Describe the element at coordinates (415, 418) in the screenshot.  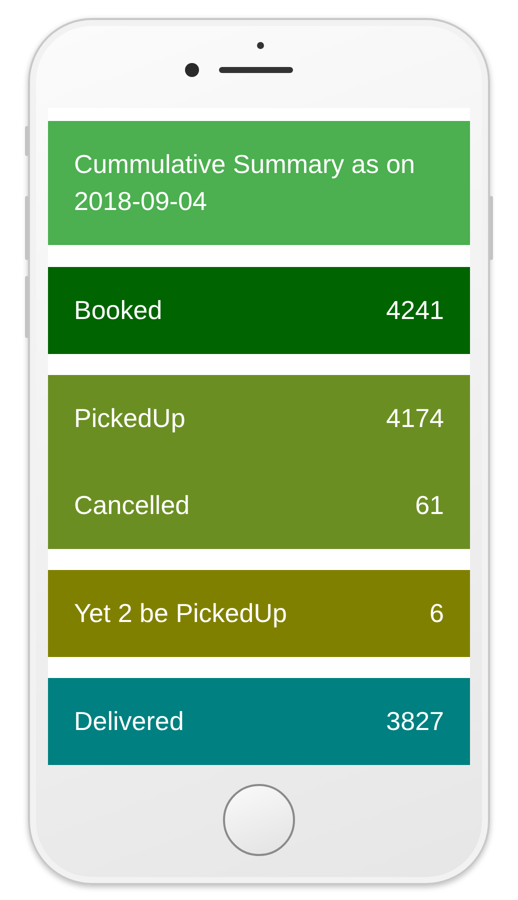
I see `status-count: 4174` at that location.